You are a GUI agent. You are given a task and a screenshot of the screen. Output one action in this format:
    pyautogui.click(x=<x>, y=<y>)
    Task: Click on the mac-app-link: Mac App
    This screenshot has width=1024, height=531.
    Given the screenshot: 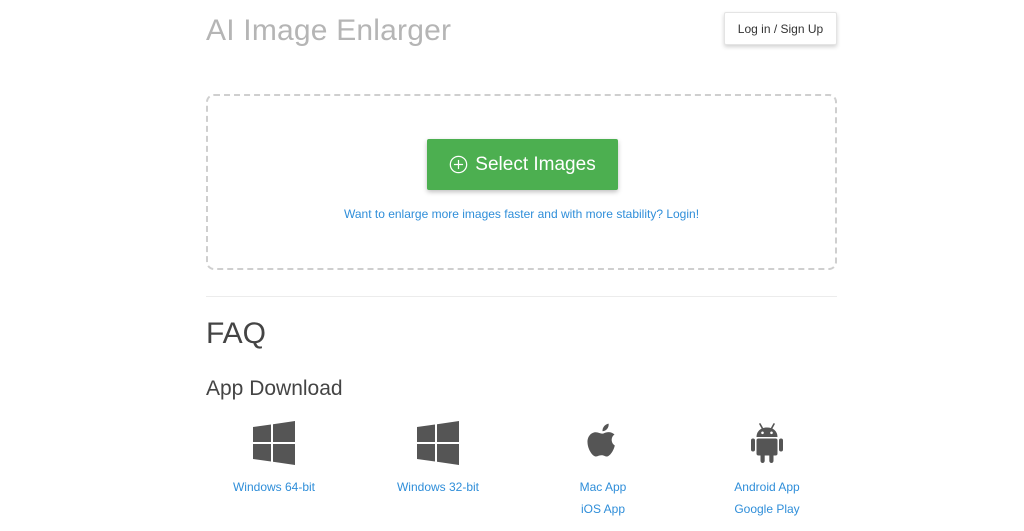 What is the action you would take?
    pyautogui.click(x=603, y=487)
    